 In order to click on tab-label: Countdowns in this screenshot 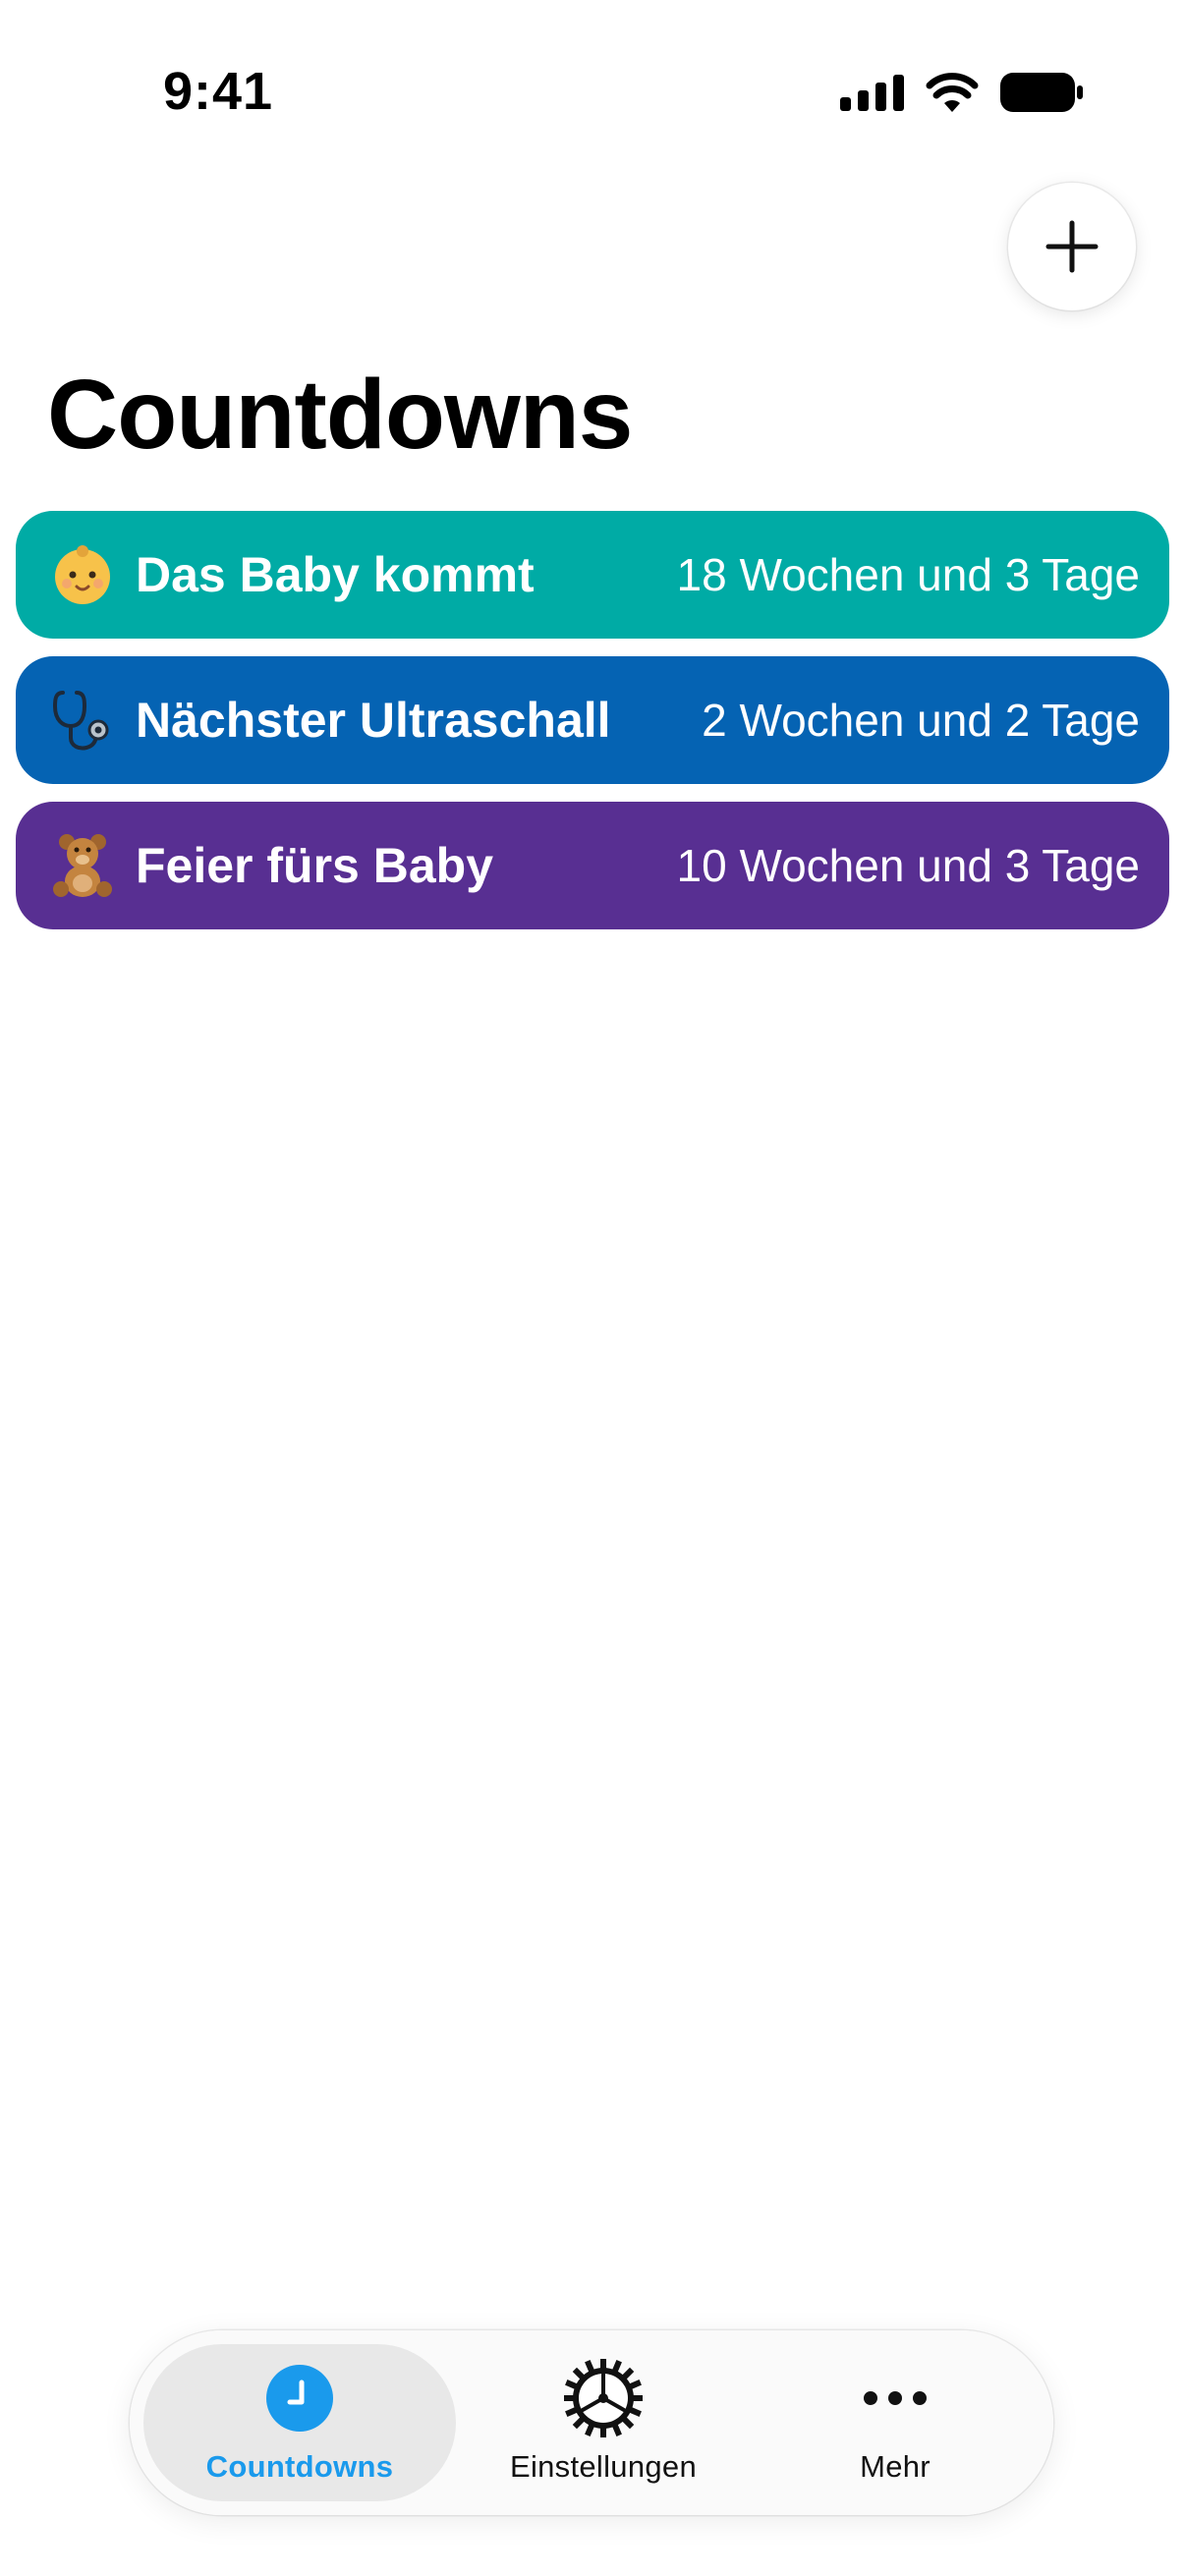, I will do `click(299, 2466)`.